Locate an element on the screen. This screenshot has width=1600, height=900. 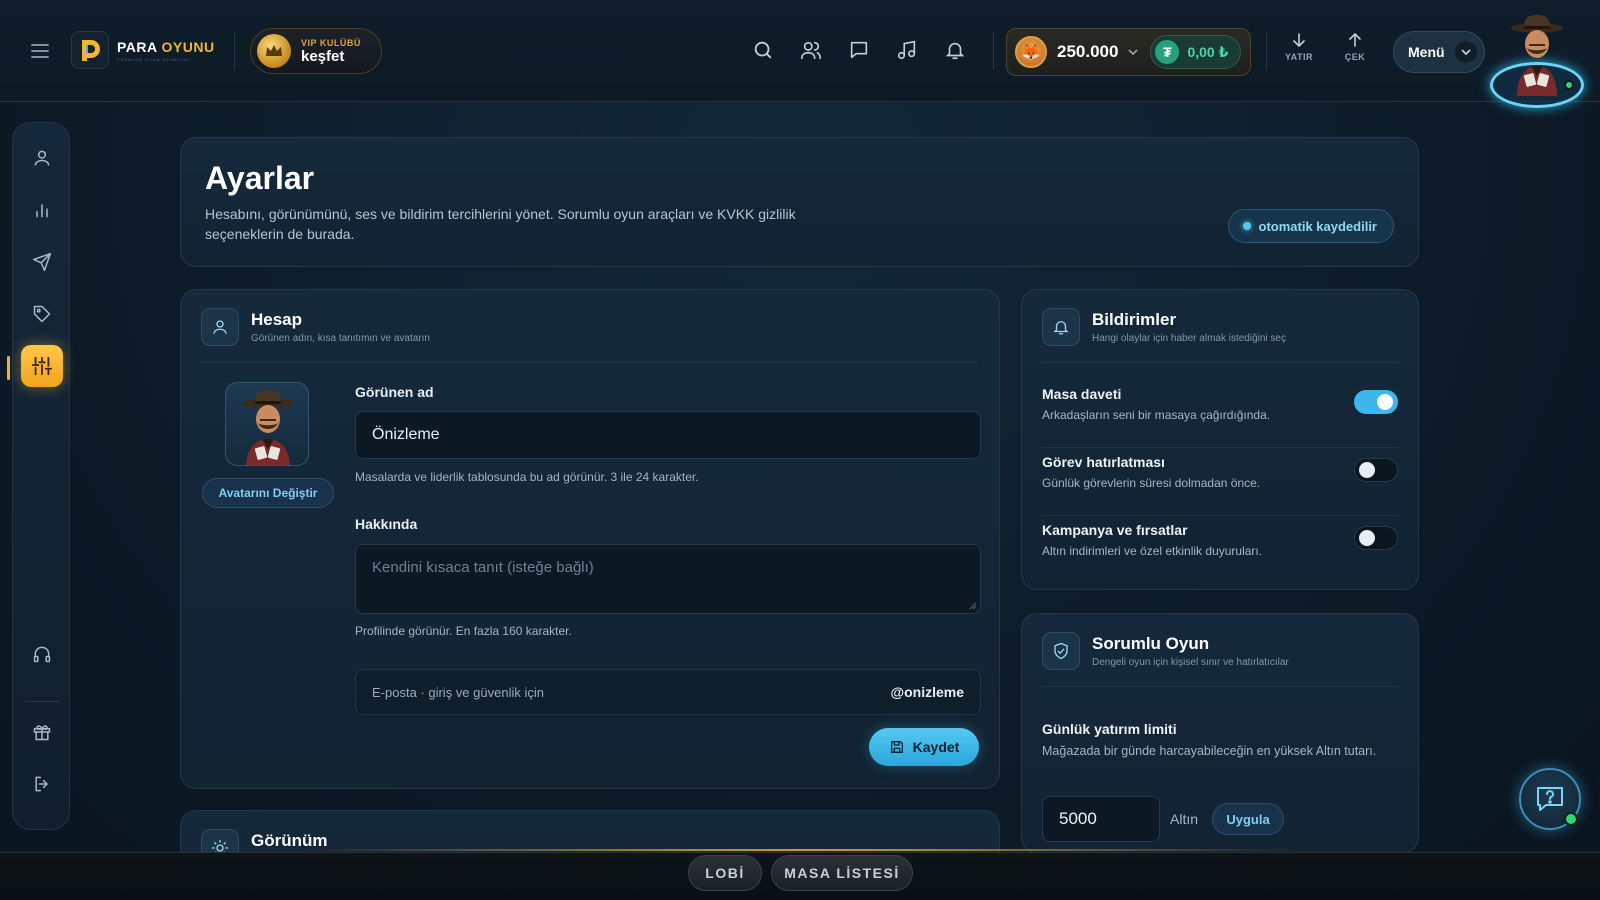
withdraw-button: ÇEK is located at coordinates (1355, 47).